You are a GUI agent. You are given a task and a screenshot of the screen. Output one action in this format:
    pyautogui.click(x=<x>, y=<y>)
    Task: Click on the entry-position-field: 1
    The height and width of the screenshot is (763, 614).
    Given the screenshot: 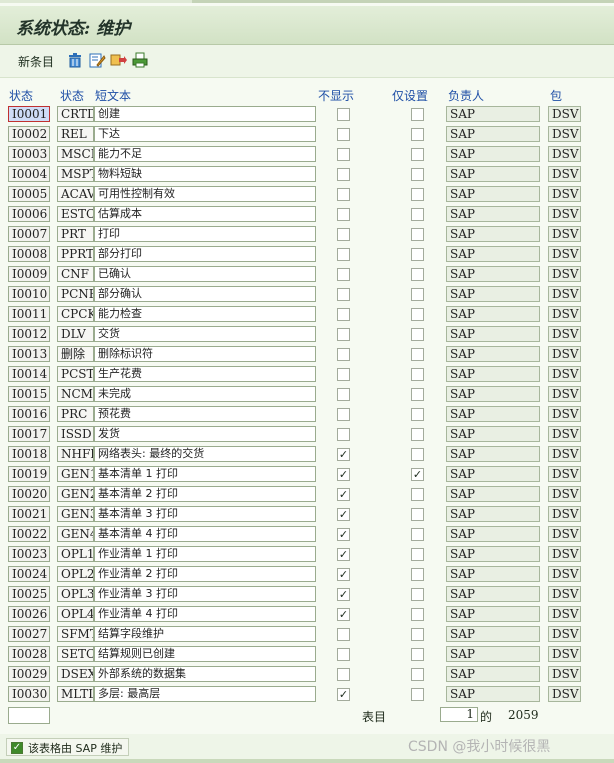 What is the action you would take?
    pyautogui.click(x=459, y=714)
    